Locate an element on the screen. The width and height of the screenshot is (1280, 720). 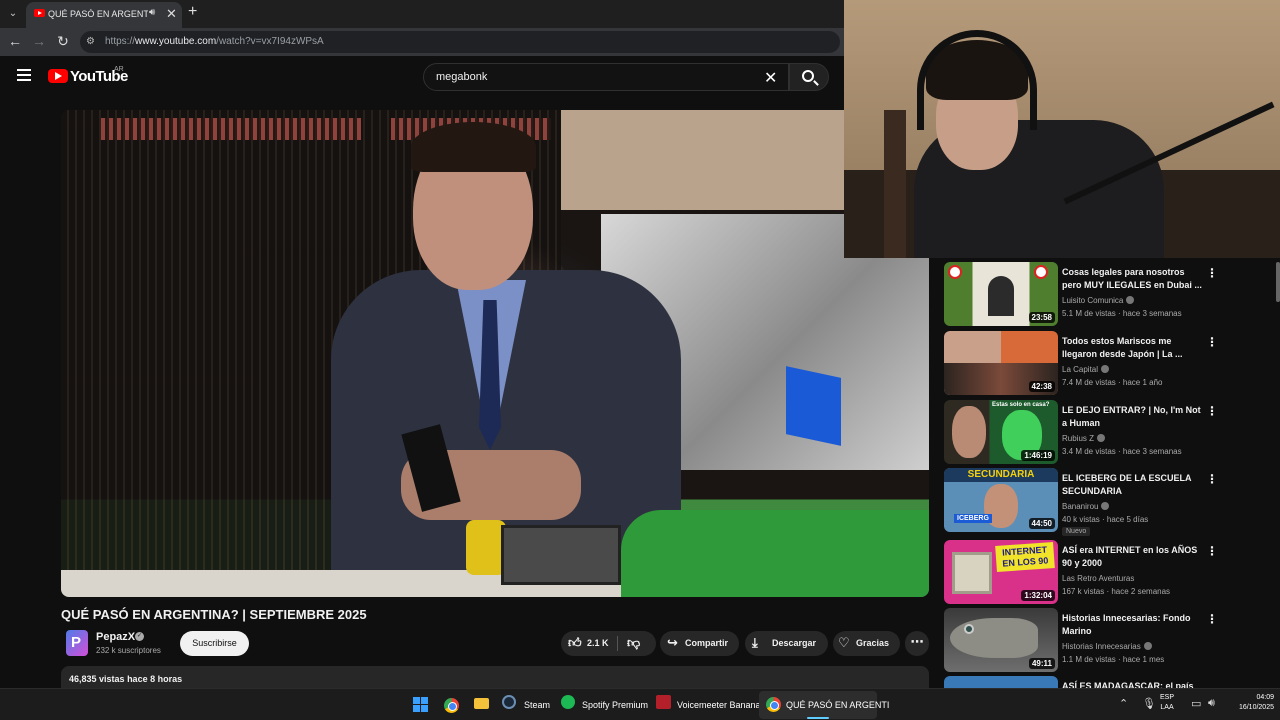
video-duration: 1:32:04 is located at coordinates (1038, 595).